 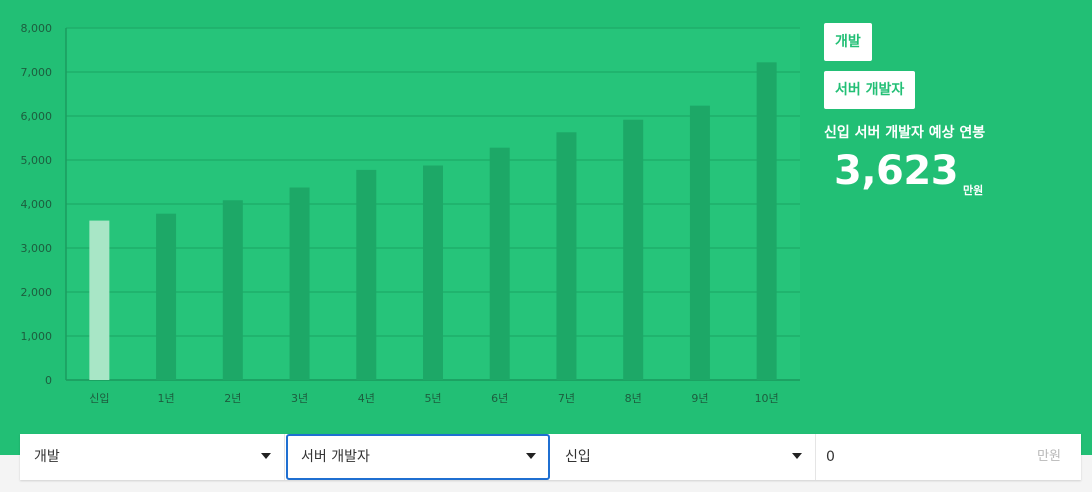 What do you see at coordinates (848, 42) in the screenshot?
I see `job-group-chip: 개발` at bounding box center [848, 42].